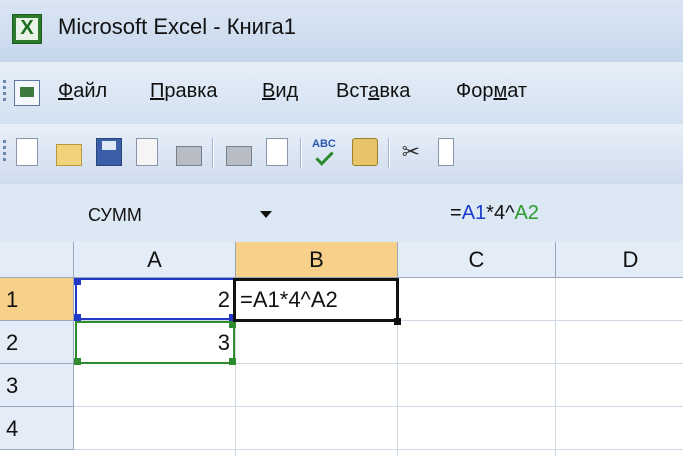 Image resolution: width=683 pixels, height=456 pixels. What do you see at coordinates (352, 91) in the screenshot?
I see `menu-insert-label-start: Вст` at bounding box center [352, 91].